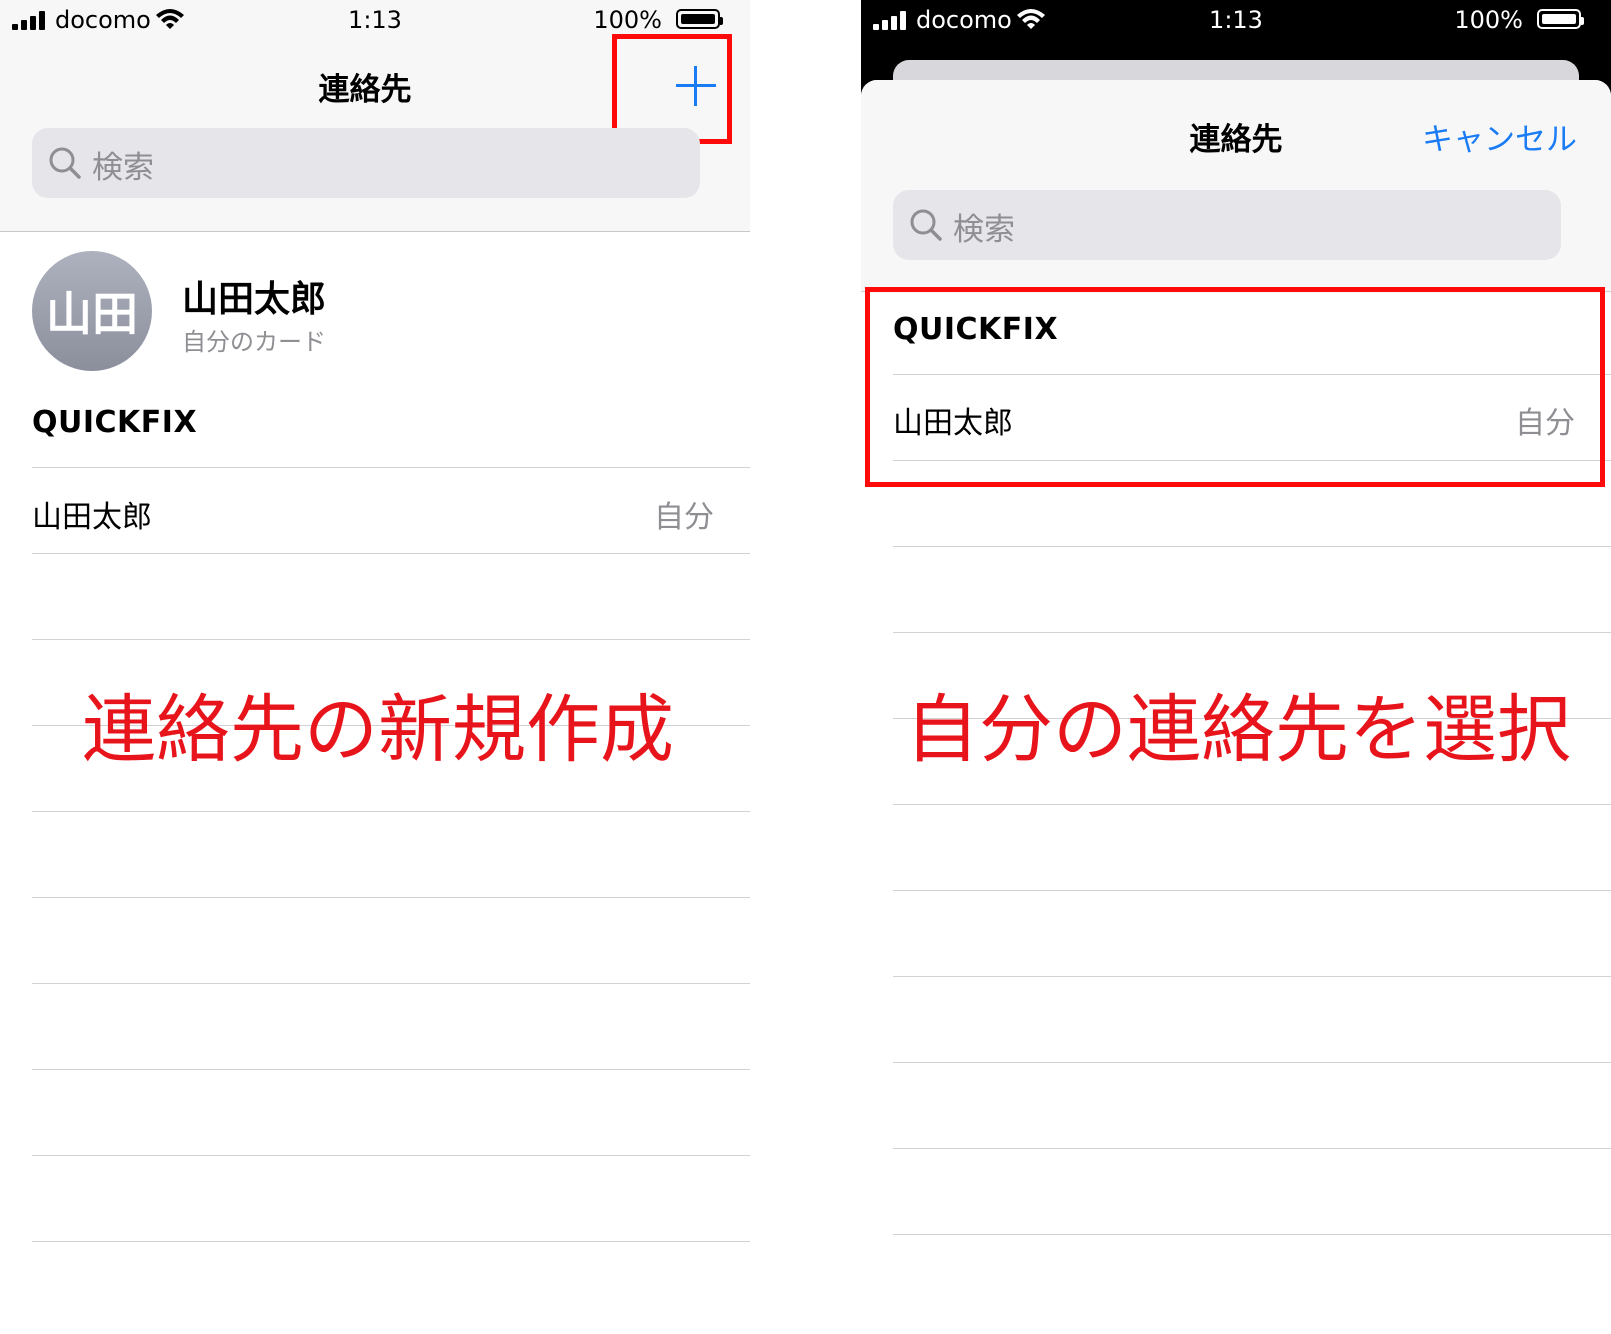 This screenshot has width=1611, height=1334. I want to click on nav-header, so click(1236, 186).